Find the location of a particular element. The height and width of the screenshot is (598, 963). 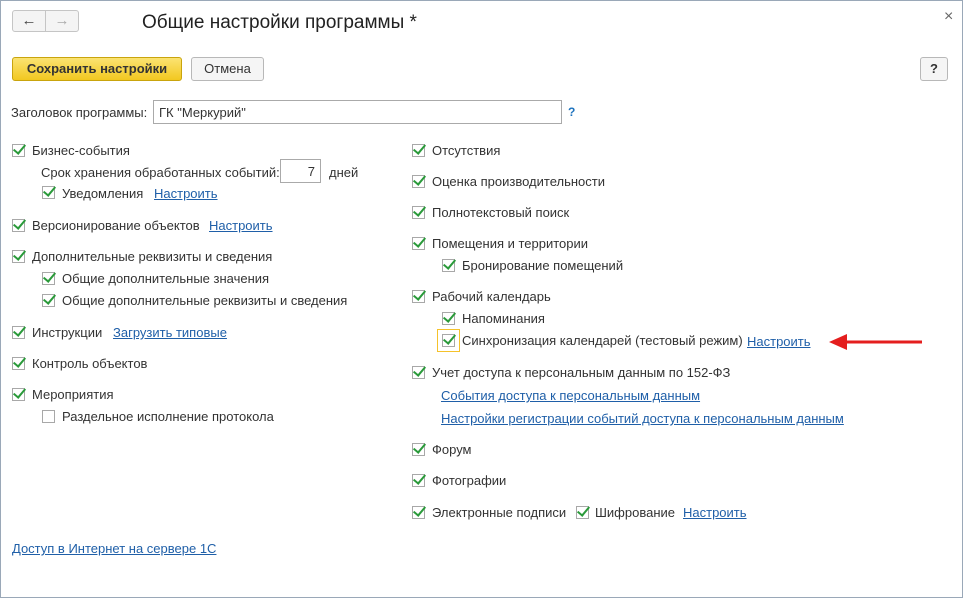

performance-checkbox is located at coordinates (418, 181).